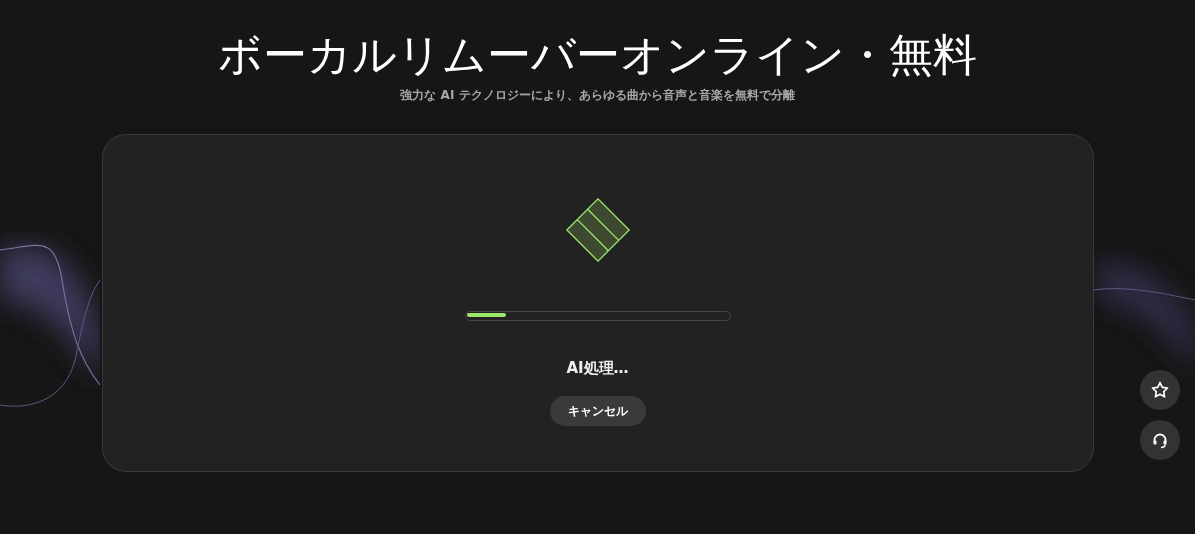 Image resolution: width=1195 pixels, height=534 pixels. I want to click on support-button, so click(1160, 440).